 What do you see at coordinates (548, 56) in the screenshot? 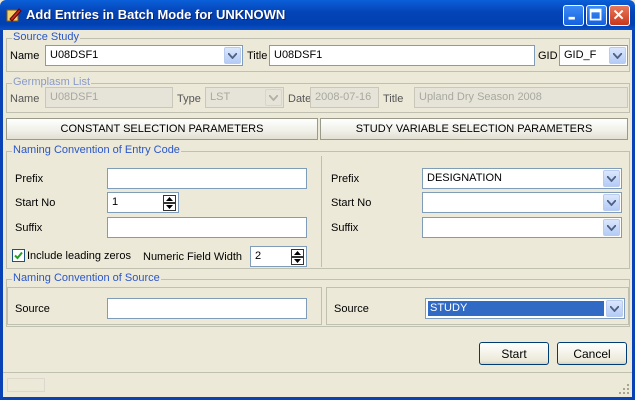
I see `gid-label: GID` at bounding box center [548, 56].